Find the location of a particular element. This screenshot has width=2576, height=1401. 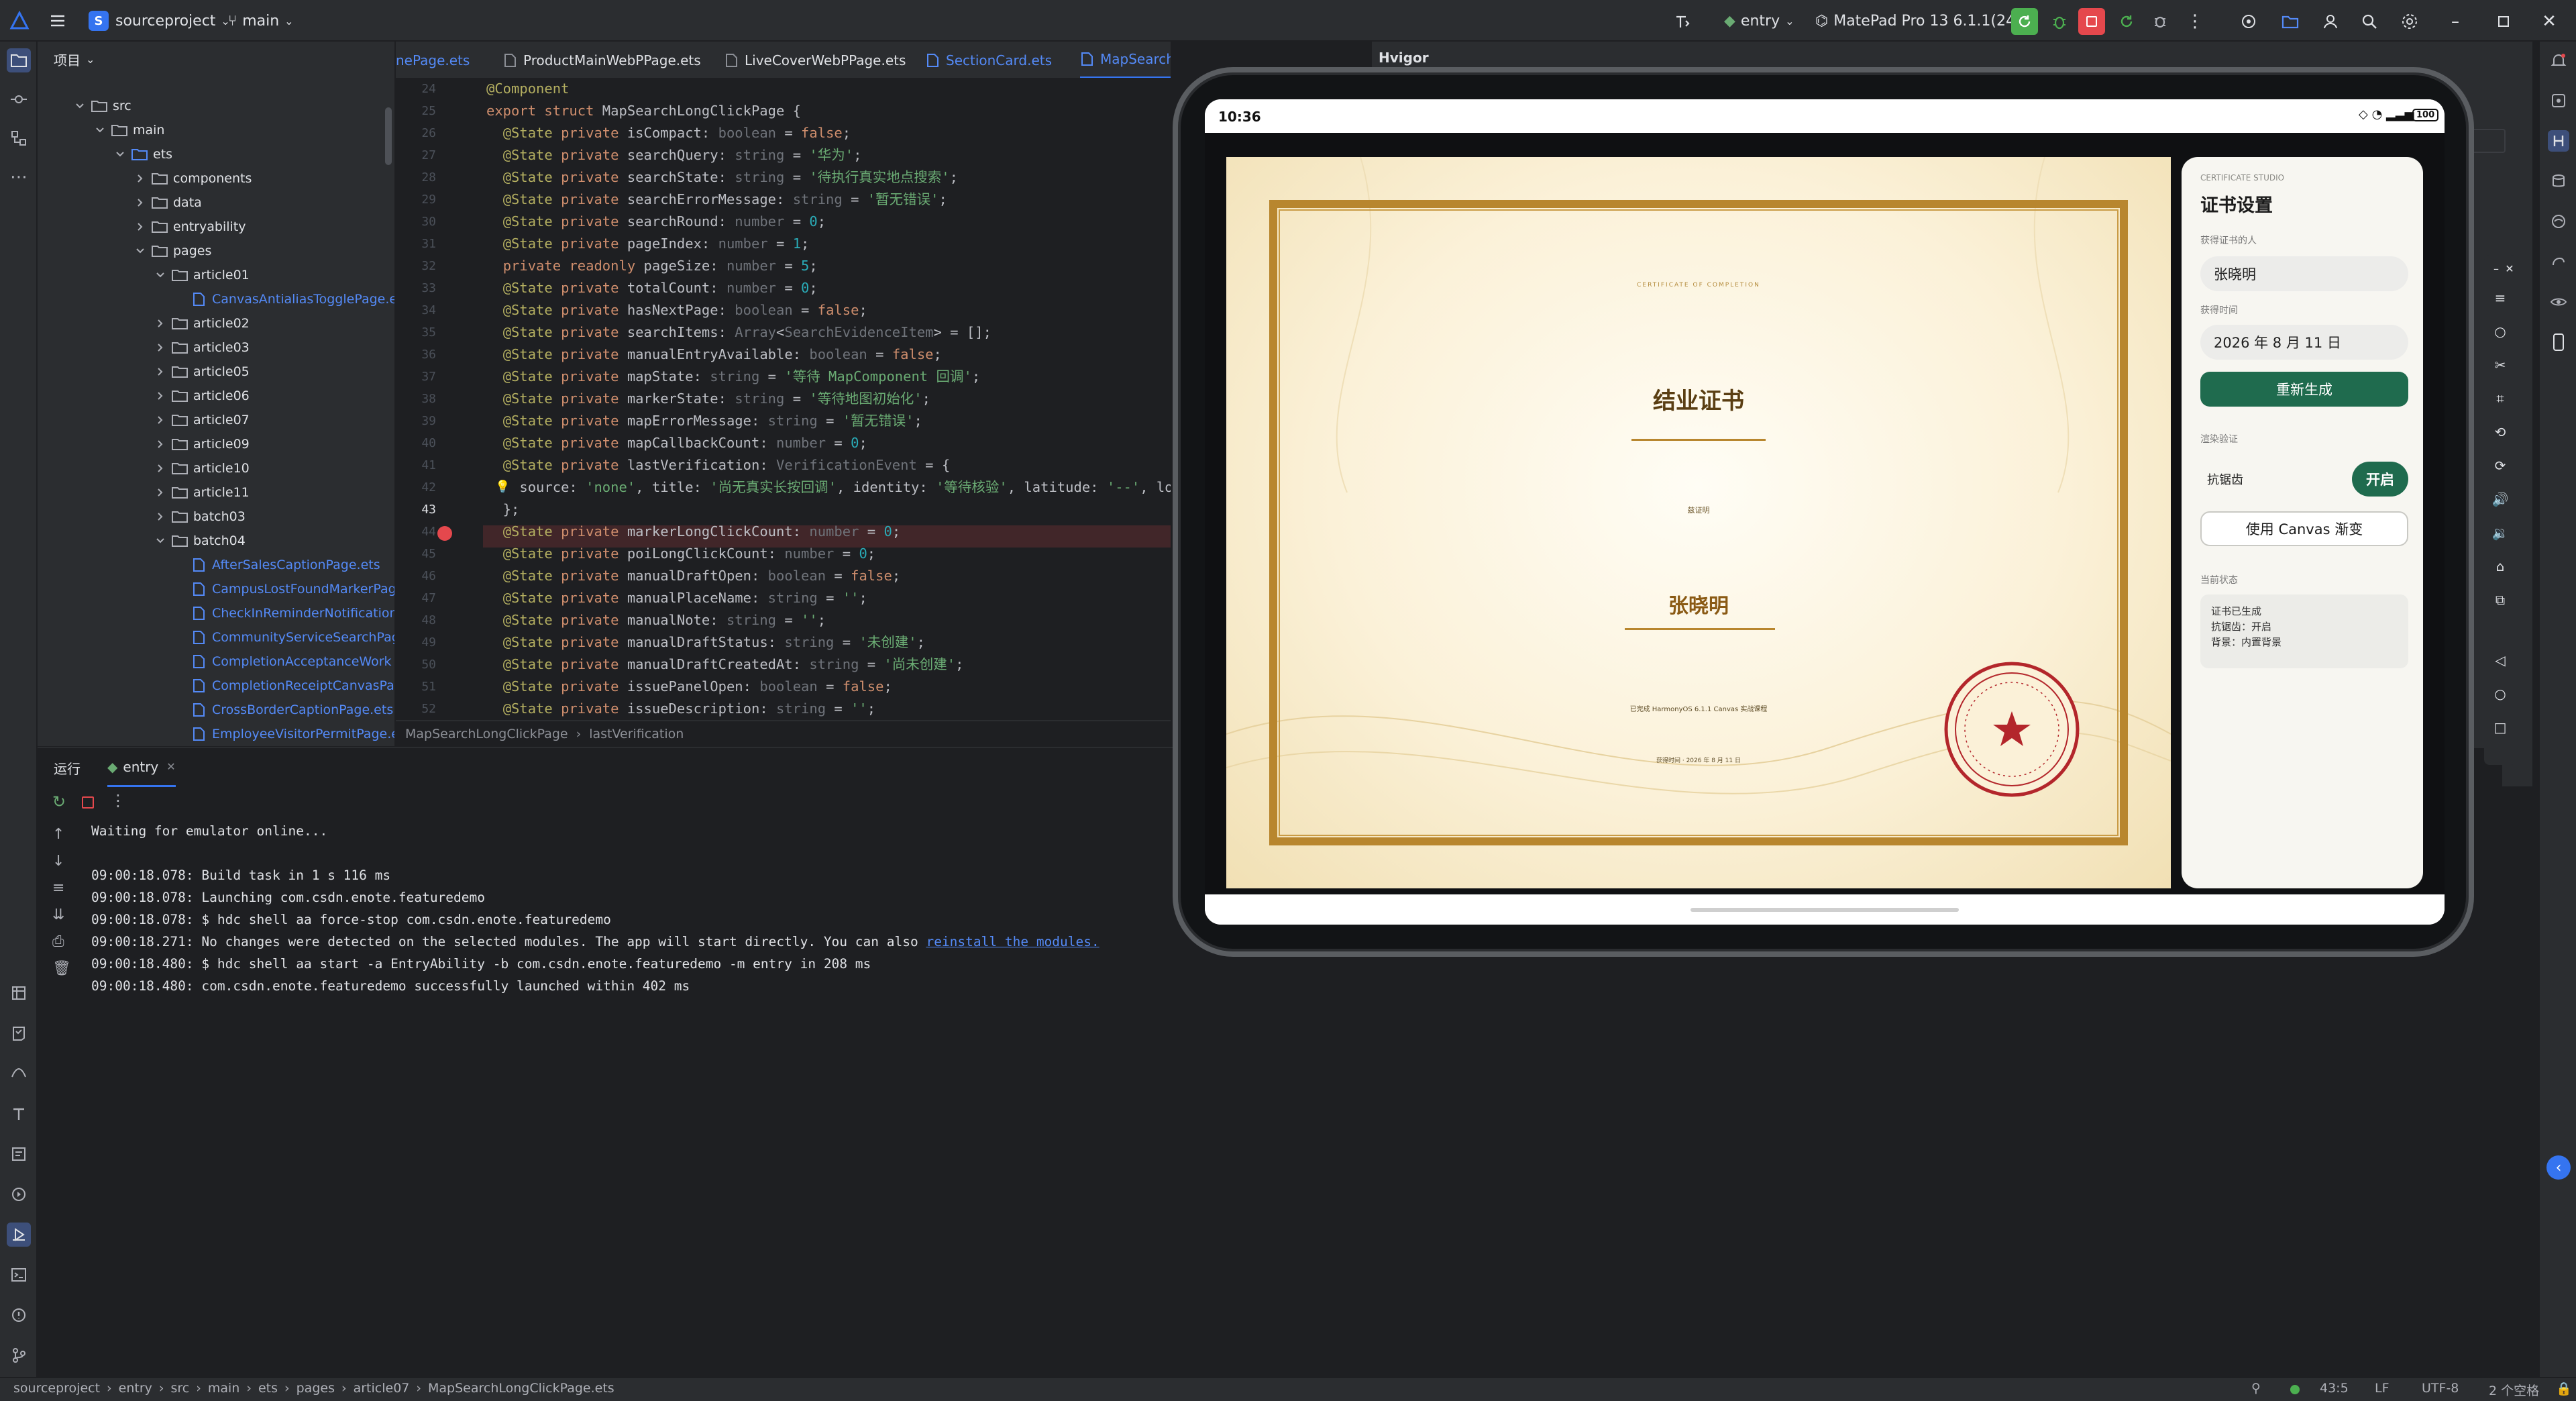

stop-button is located at coordinates (2091, 21).